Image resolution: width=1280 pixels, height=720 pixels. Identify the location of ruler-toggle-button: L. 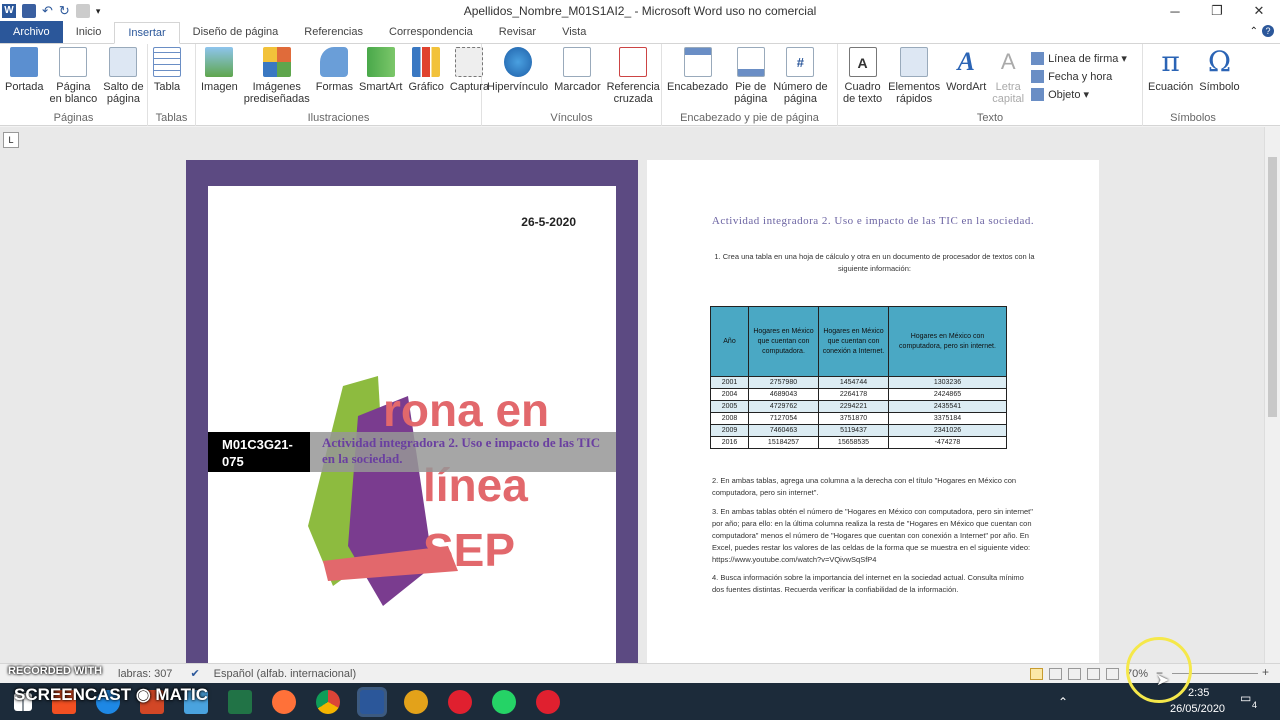
(11, 140).